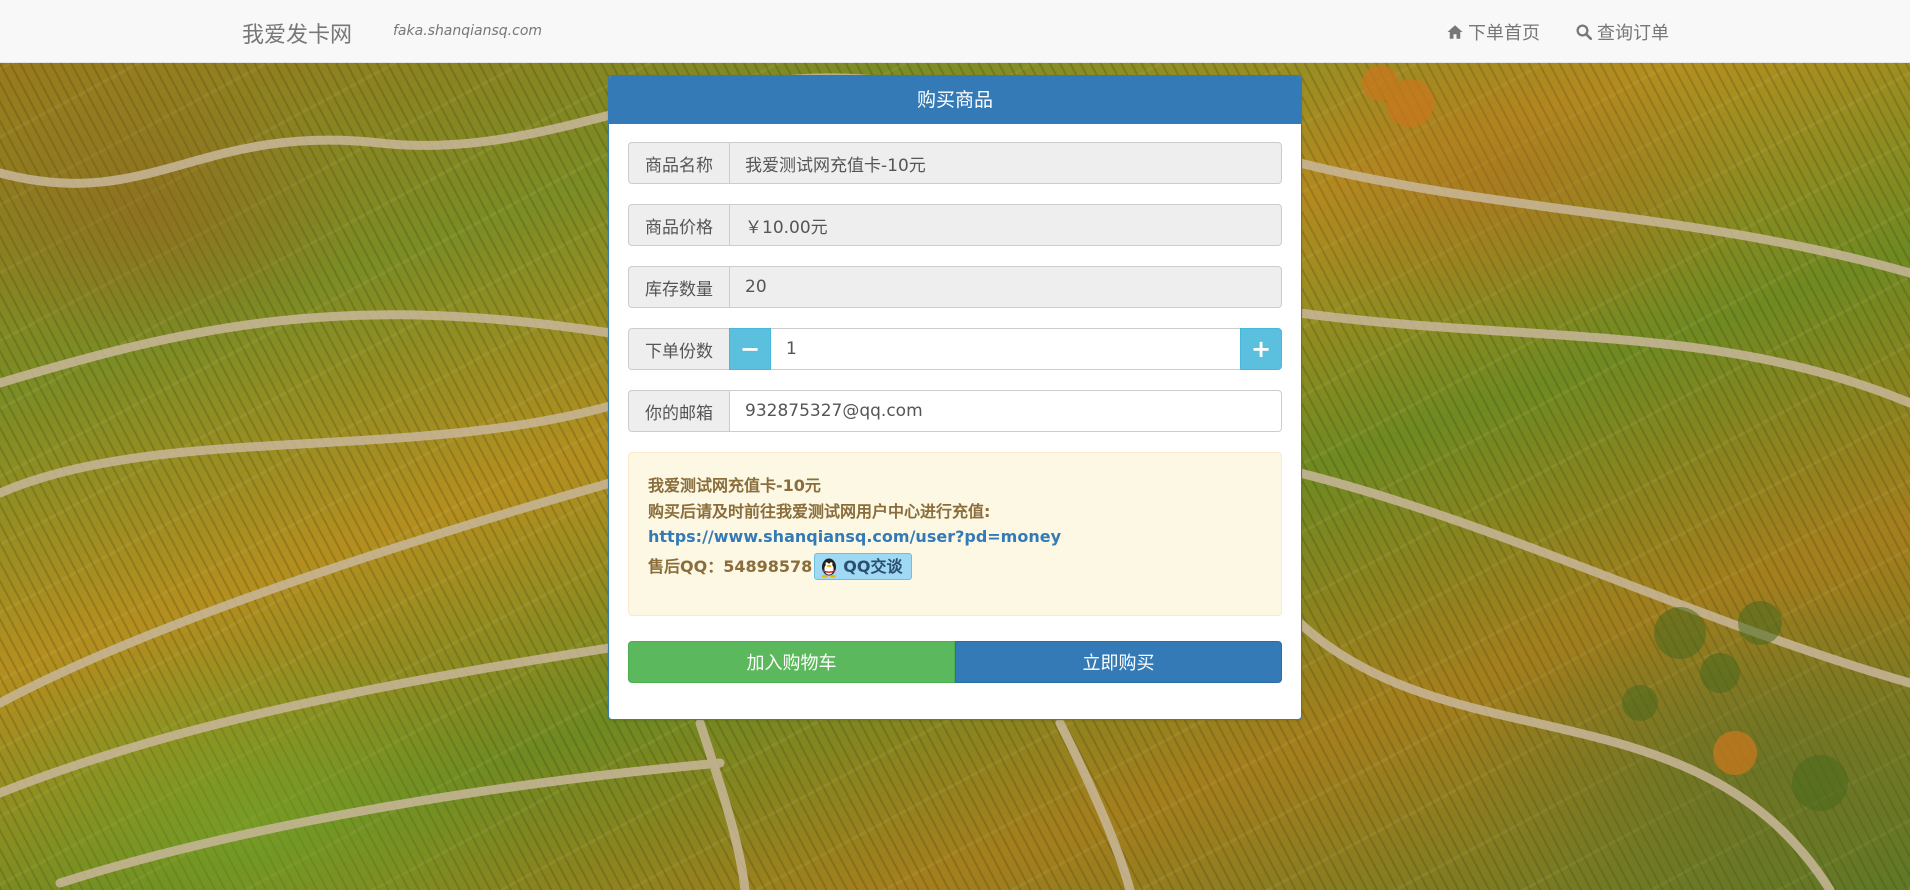 This screenshot has width=1910, height=890. Describe the element at coordinates (768, 566) in the screenshot. I see `qq-number: 54898578` at that location.